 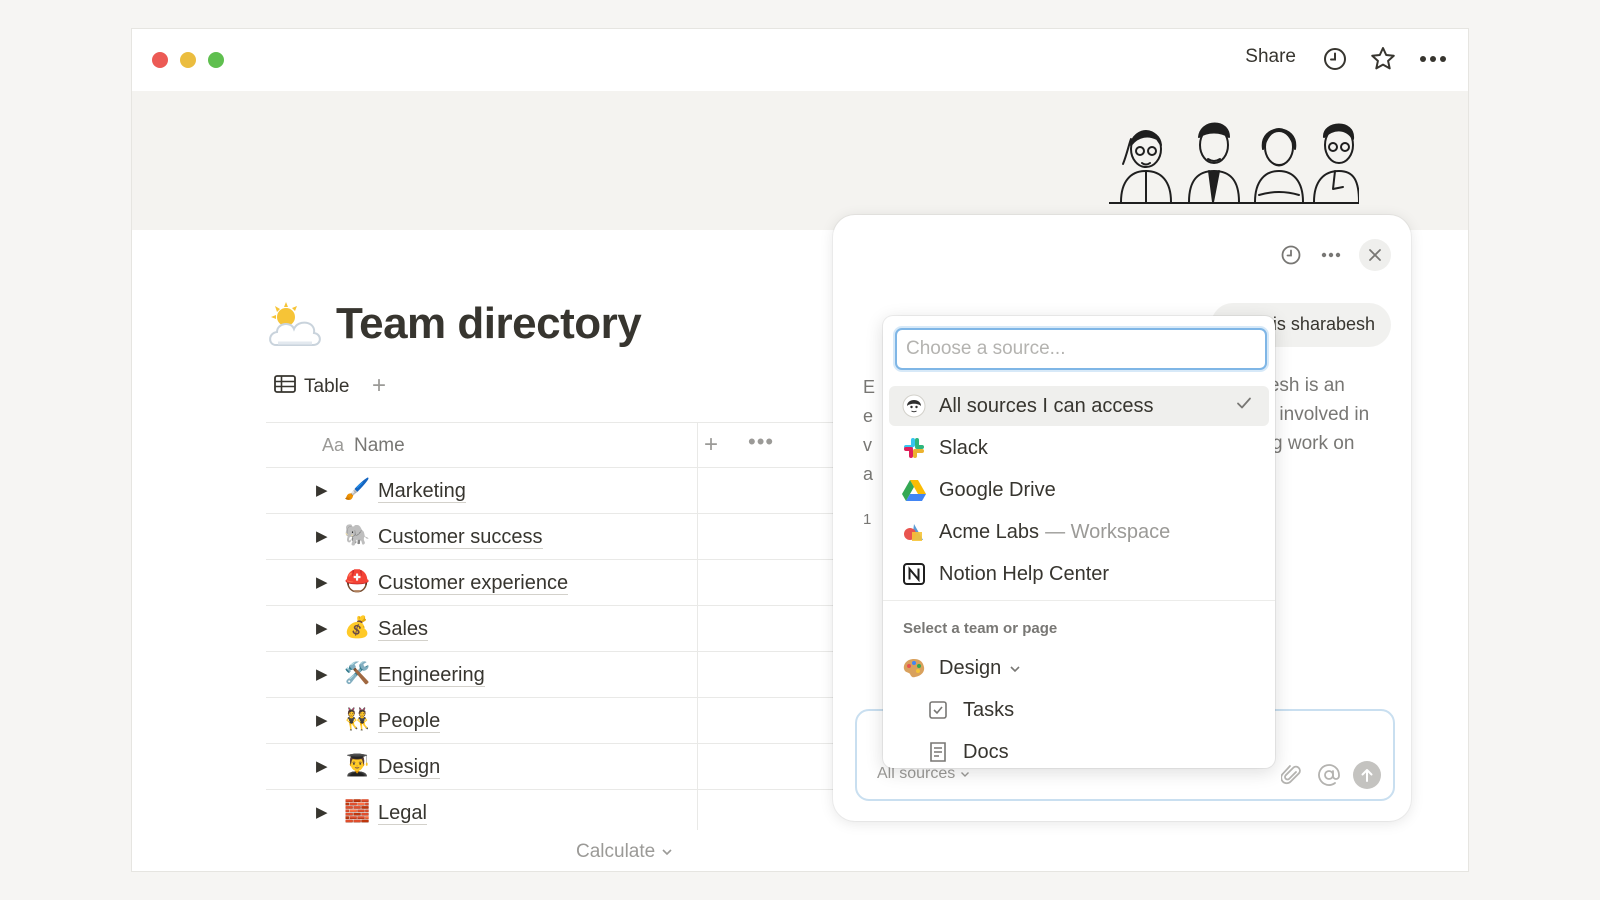 I want to click on row-label: Marketing, so click(x=422, y=491).